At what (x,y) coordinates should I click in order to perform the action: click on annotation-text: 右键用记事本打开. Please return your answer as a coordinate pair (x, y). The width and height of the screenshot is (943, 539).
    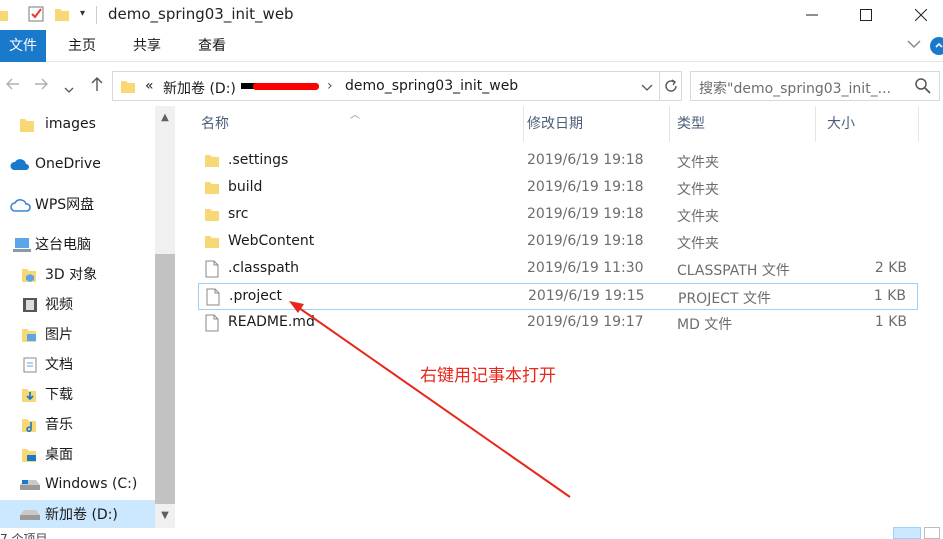
    Looking at the image, I should click on (488, 376).